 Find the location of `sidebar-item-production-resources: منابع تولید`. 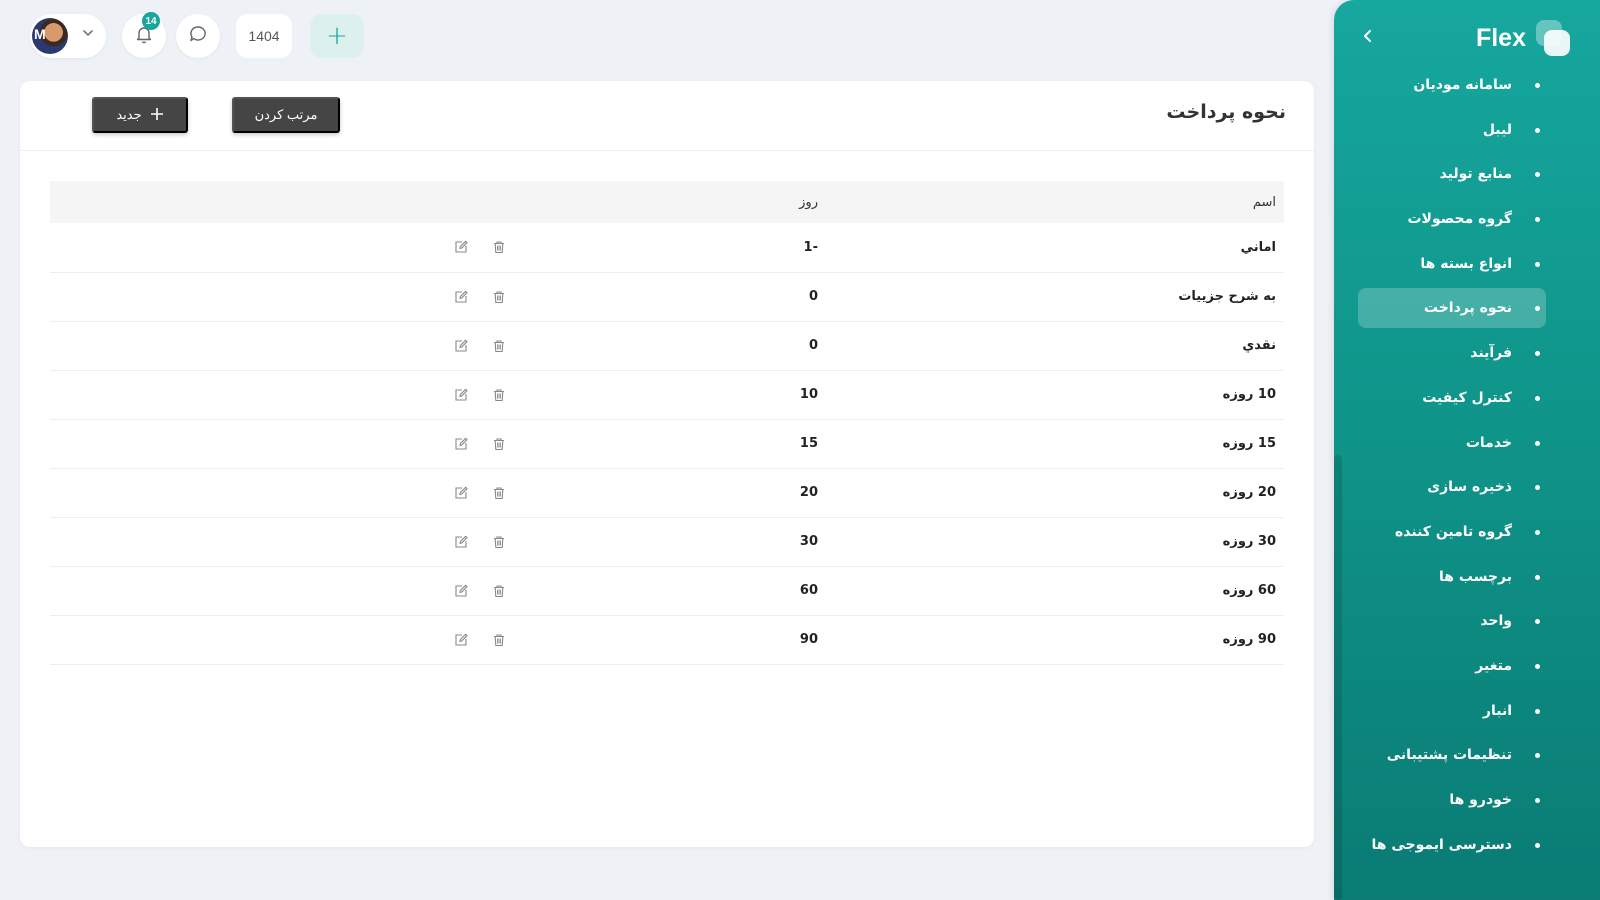

sidebar-item-production-resources: منابع تولید is located at coordinates (1467, 174).